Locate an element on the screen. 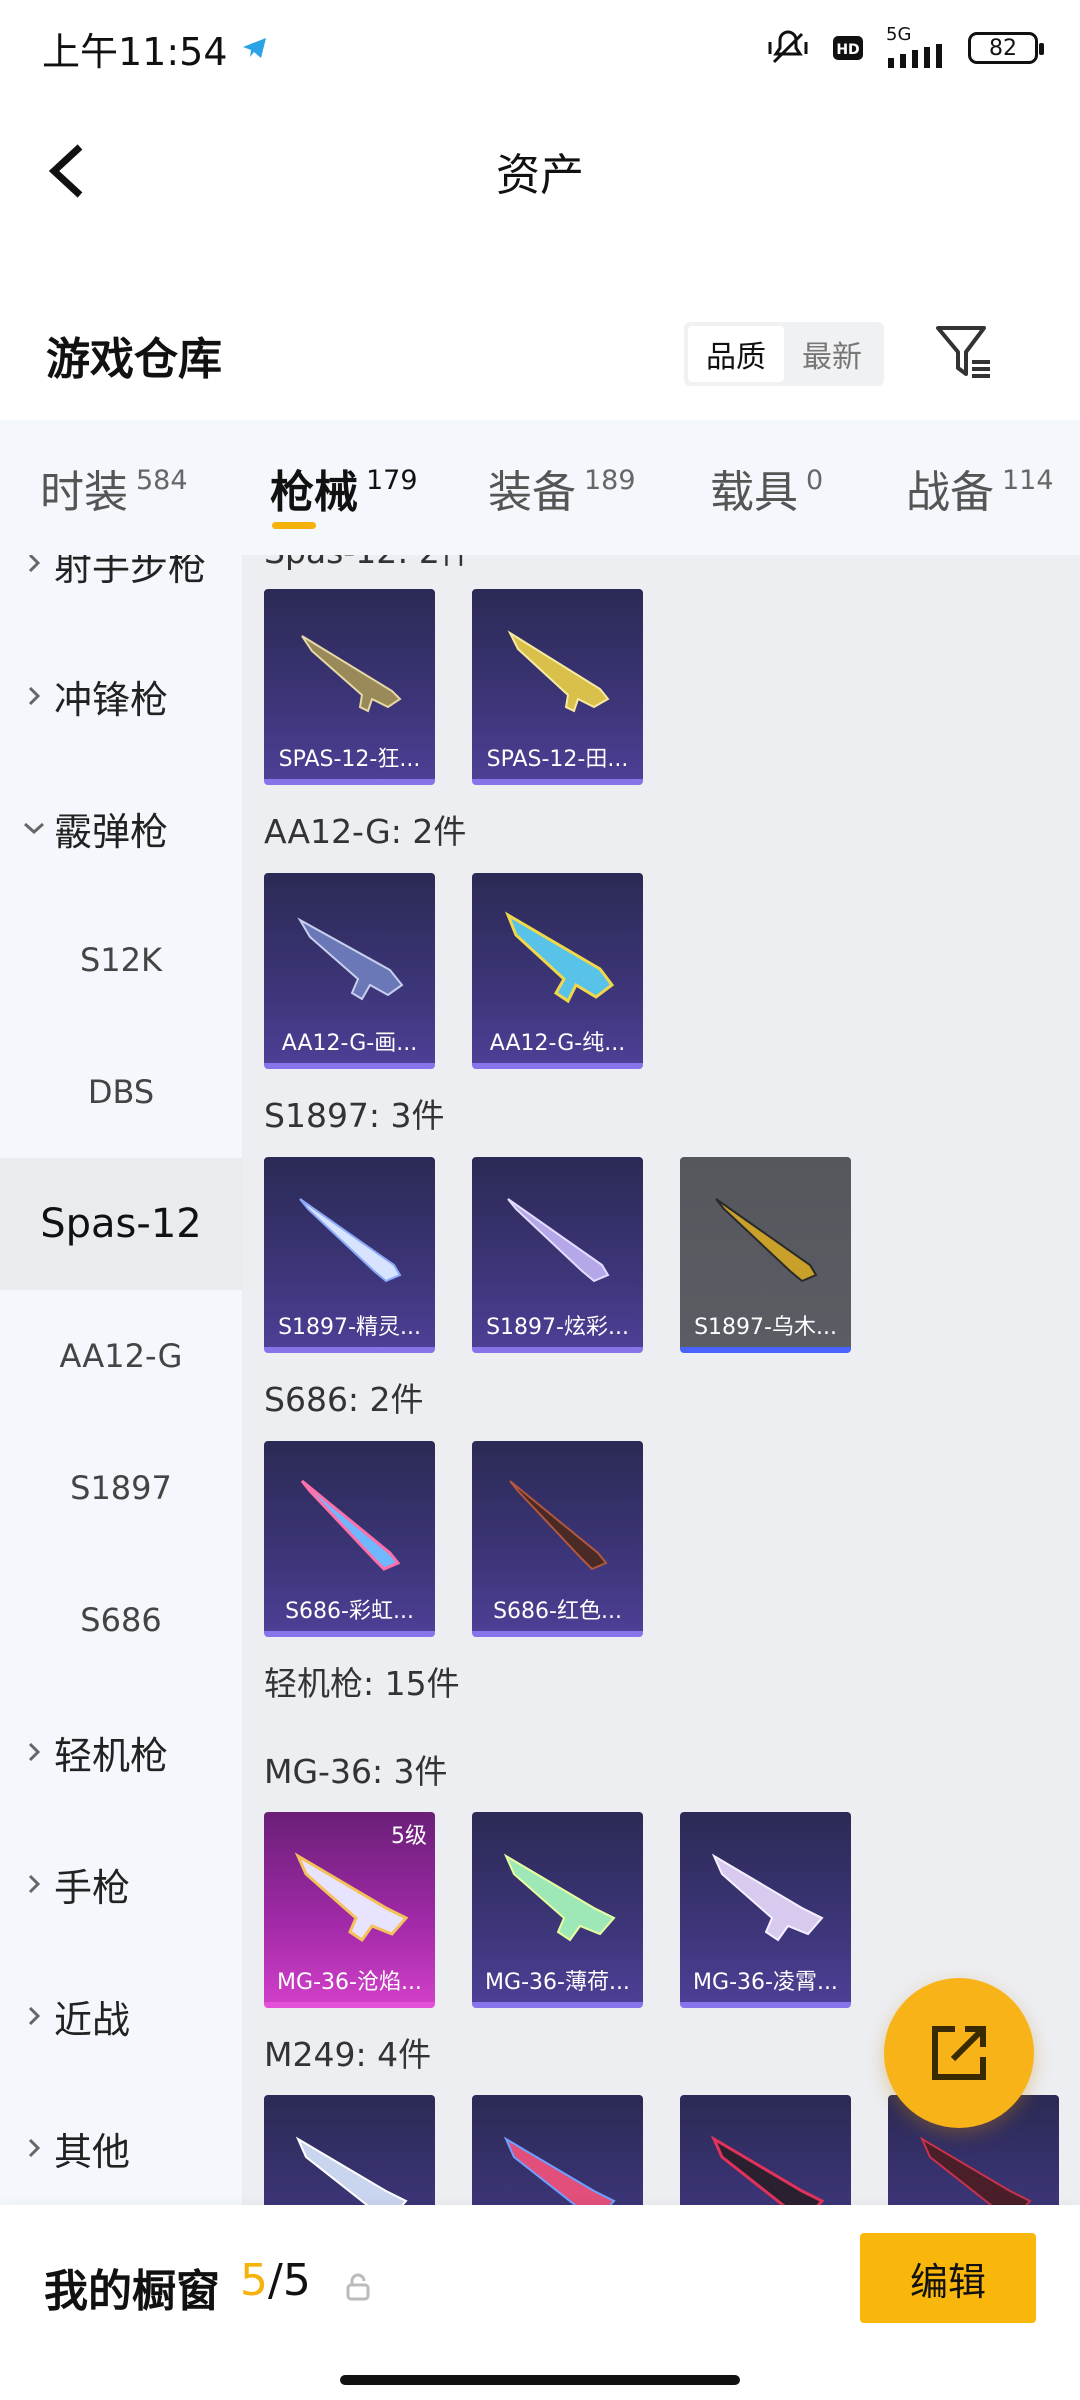  tab-count: 0 is located at coordinates (815, 480).